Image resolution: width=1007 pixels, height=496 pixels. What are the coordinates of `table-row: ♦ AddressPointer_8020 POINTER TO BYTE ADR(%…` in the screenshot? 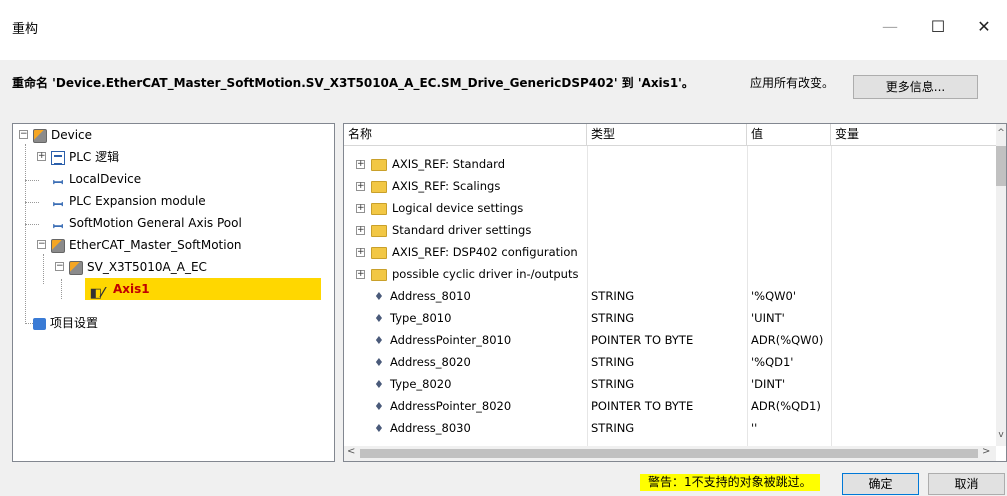 It's located at (670, 406).